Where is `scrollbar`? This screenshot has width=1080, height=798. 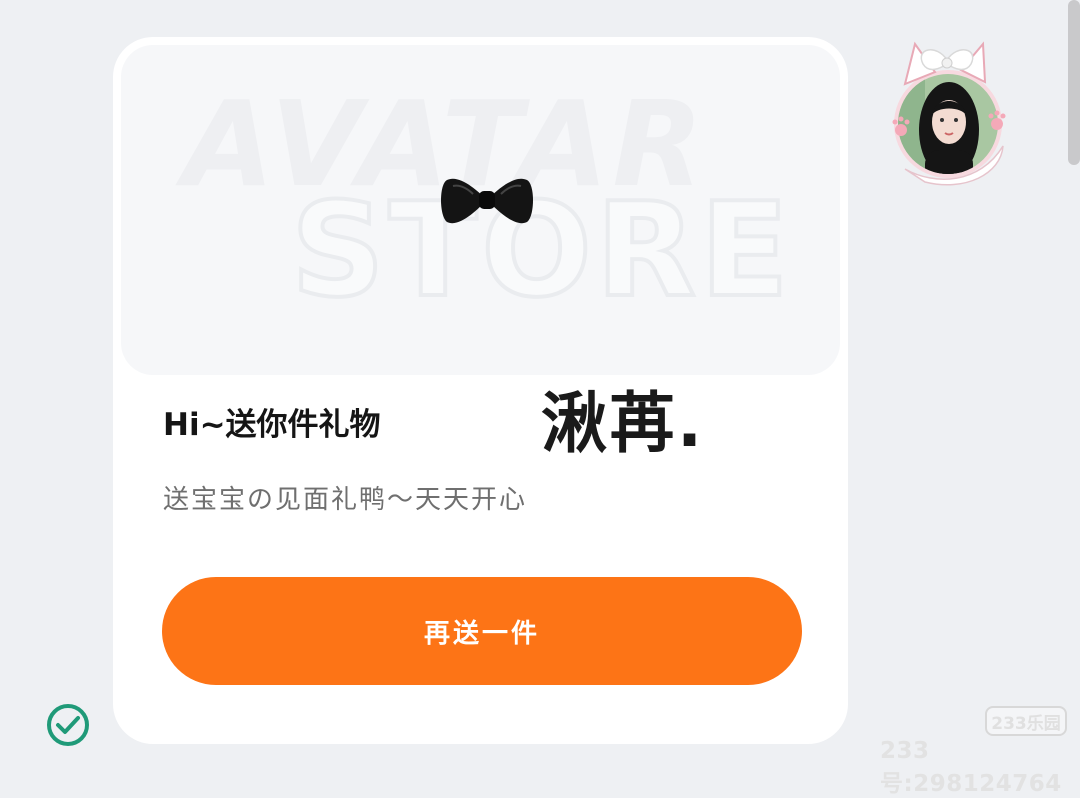 scrollbar is located at coordinates (1074, 82).